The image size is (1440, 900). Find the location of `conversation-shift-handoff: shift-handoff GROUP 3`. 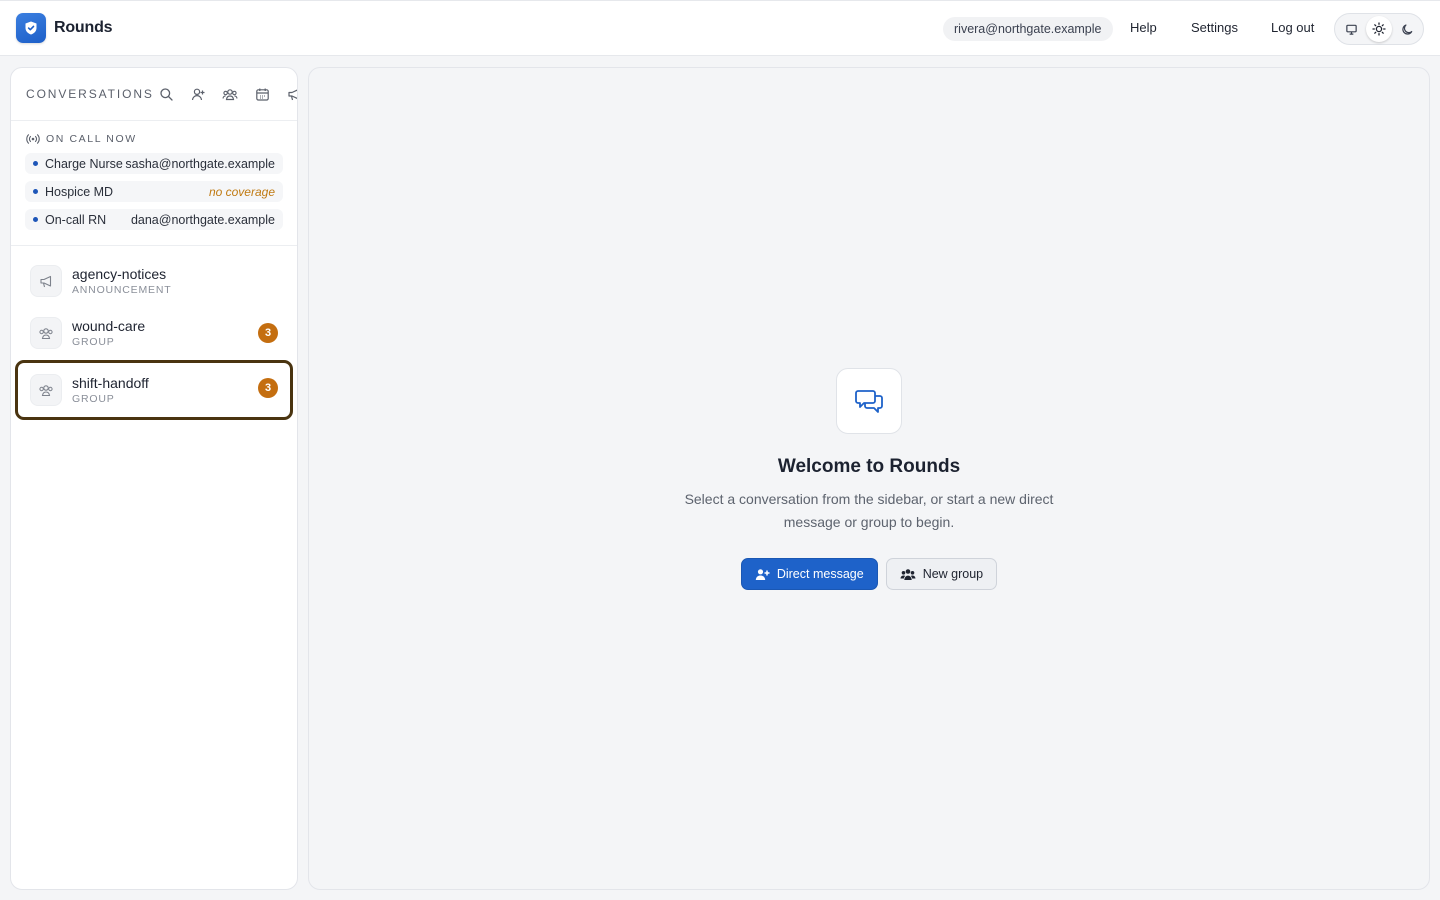

conversation-shift-handoff: shift-handoff GROUP 3 is located at coordinates (154, 390).